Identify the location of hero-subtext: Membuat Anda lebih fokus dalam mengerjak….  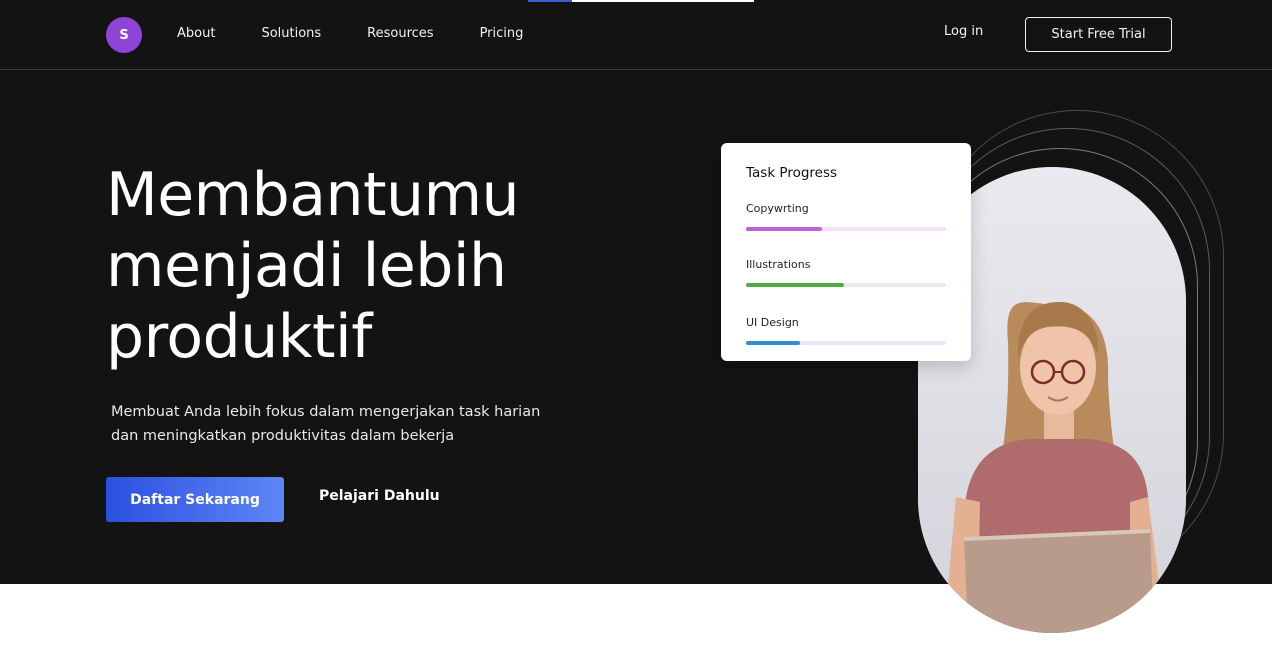
(341, 424).